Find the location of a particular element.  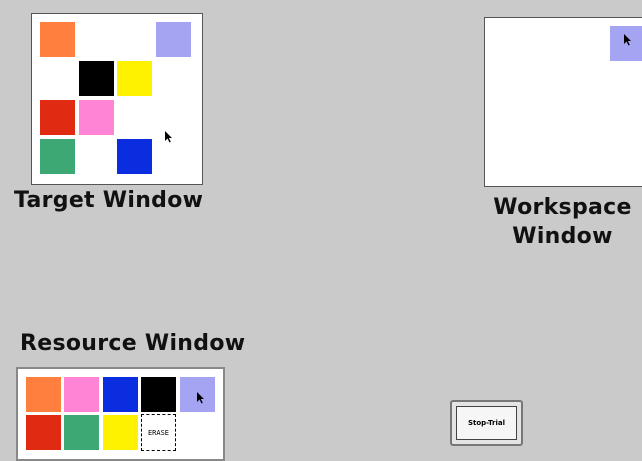

target-tile-lavender is located at coordinates (173, 39).